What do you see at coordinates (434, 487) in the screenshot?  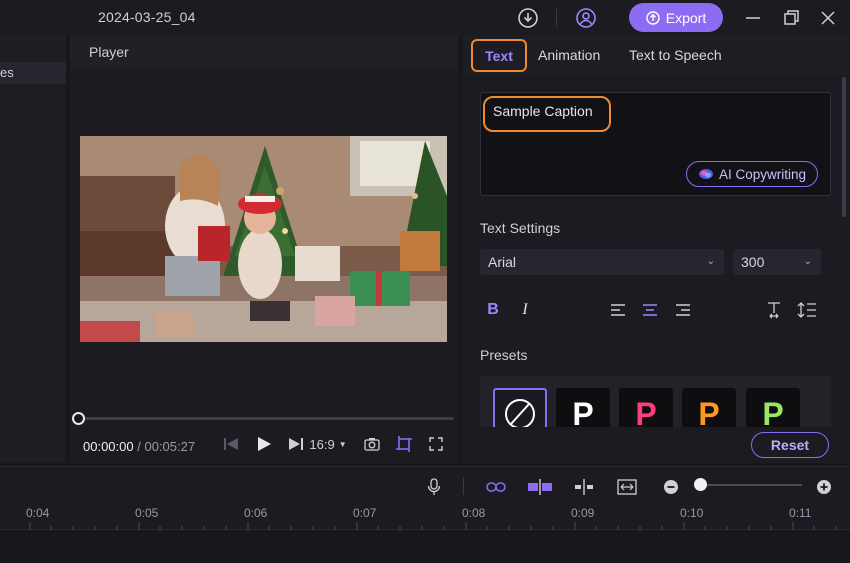 I see `microphone-icon` at bounding box center [434, 487].